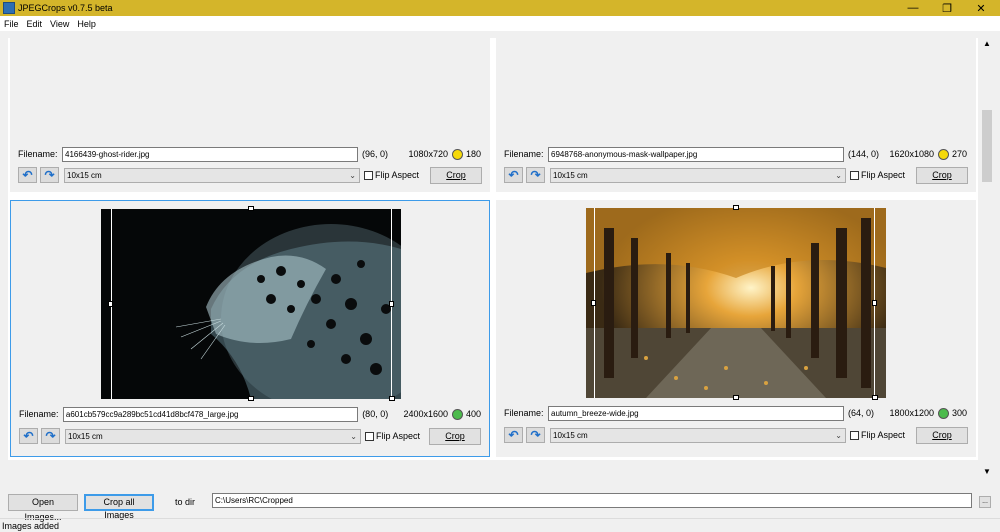 Image resolution: width=1000 pixels, height=532 pixels. I want to click on dimensions-text: 2400x1600, so click(425, 414).